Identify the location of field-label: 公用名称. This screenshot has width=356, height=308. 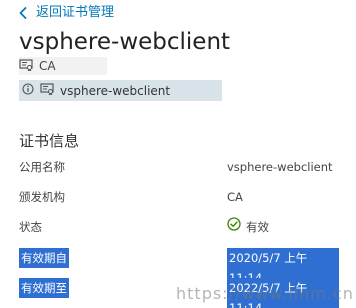
(42, 167).